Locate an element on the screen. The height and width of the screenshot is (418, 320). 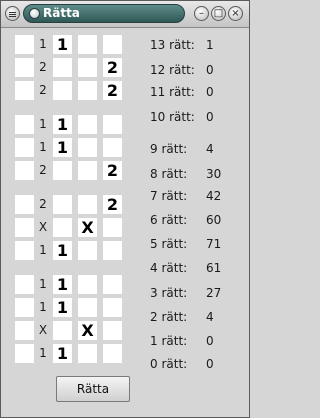
window-dot-icon is located at coordinates (34, 13).